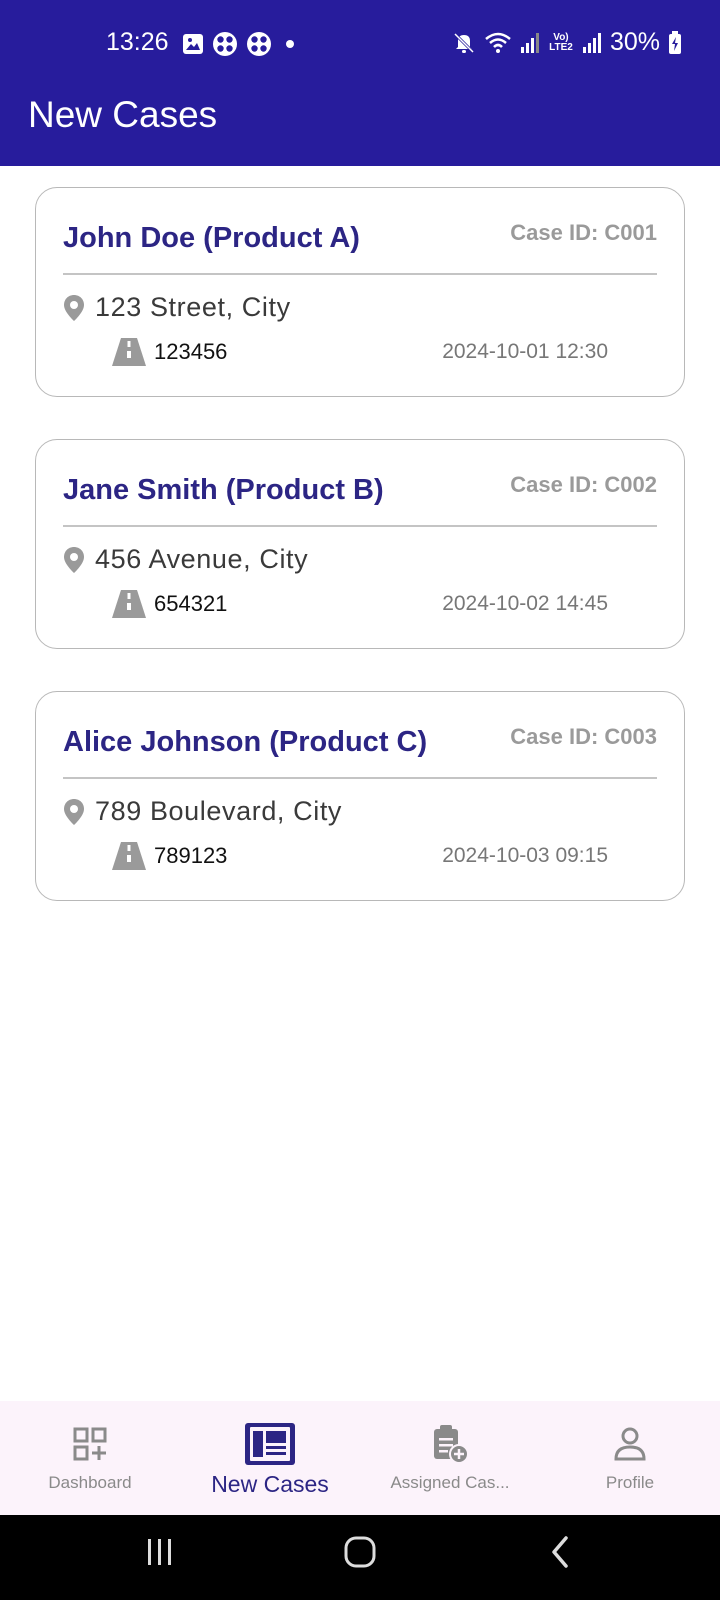 The height and width of the screenshot is (1600, 720). I want to click on case-pincode: 789123, so click(191, 855).